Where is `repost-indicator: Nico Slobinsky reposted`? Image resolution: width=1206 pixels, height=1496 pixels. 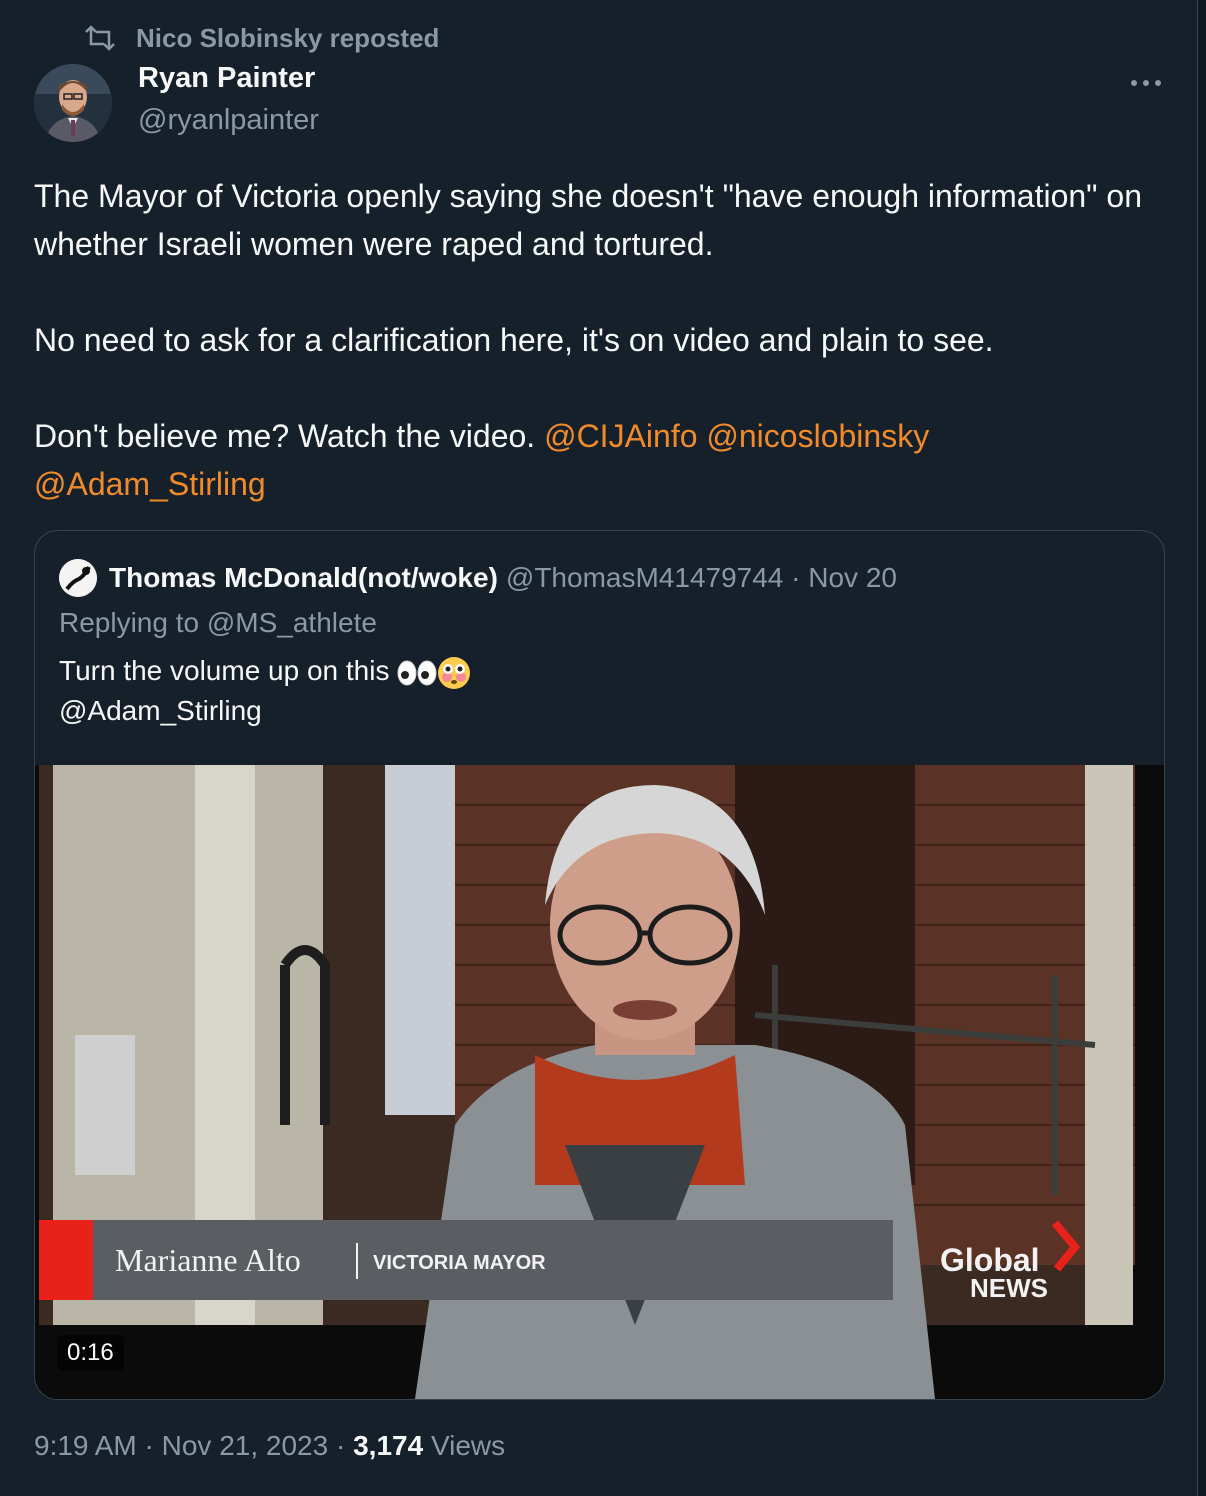
repost-indicator: Nico Slobinsky reposted is located at coordinates (260, 38).